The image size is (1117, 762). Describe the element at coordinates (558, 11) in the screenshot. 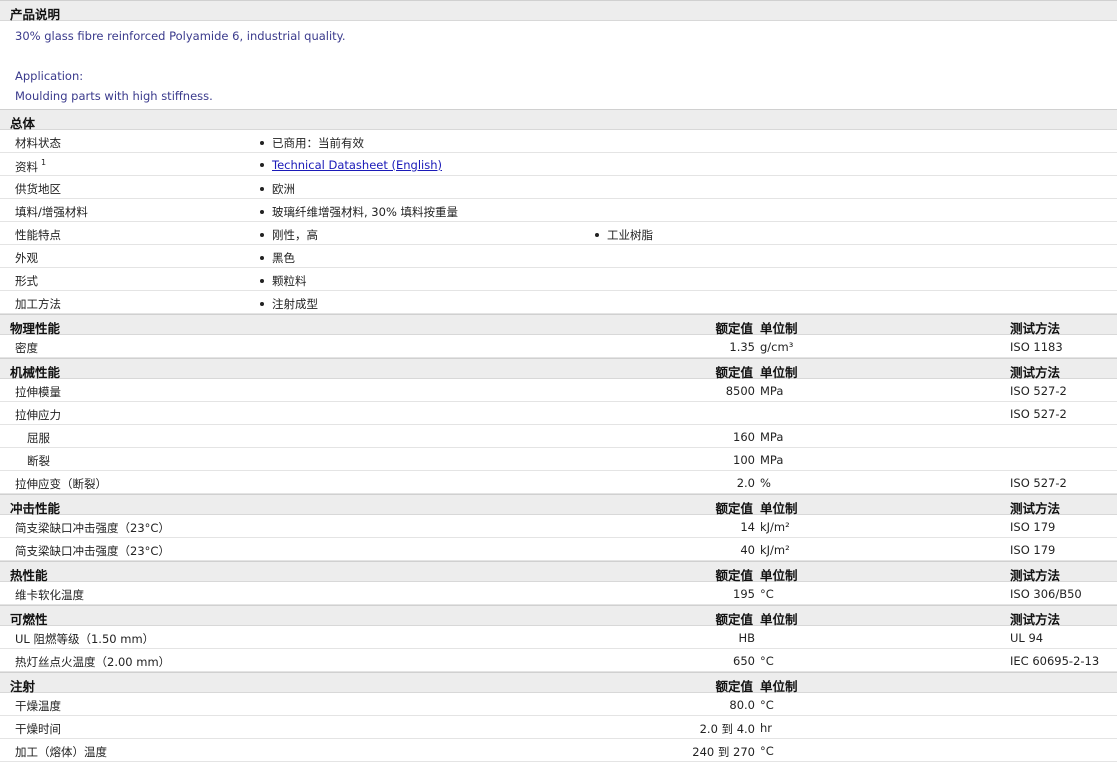

I see `description-header: 产品说明` at that location.